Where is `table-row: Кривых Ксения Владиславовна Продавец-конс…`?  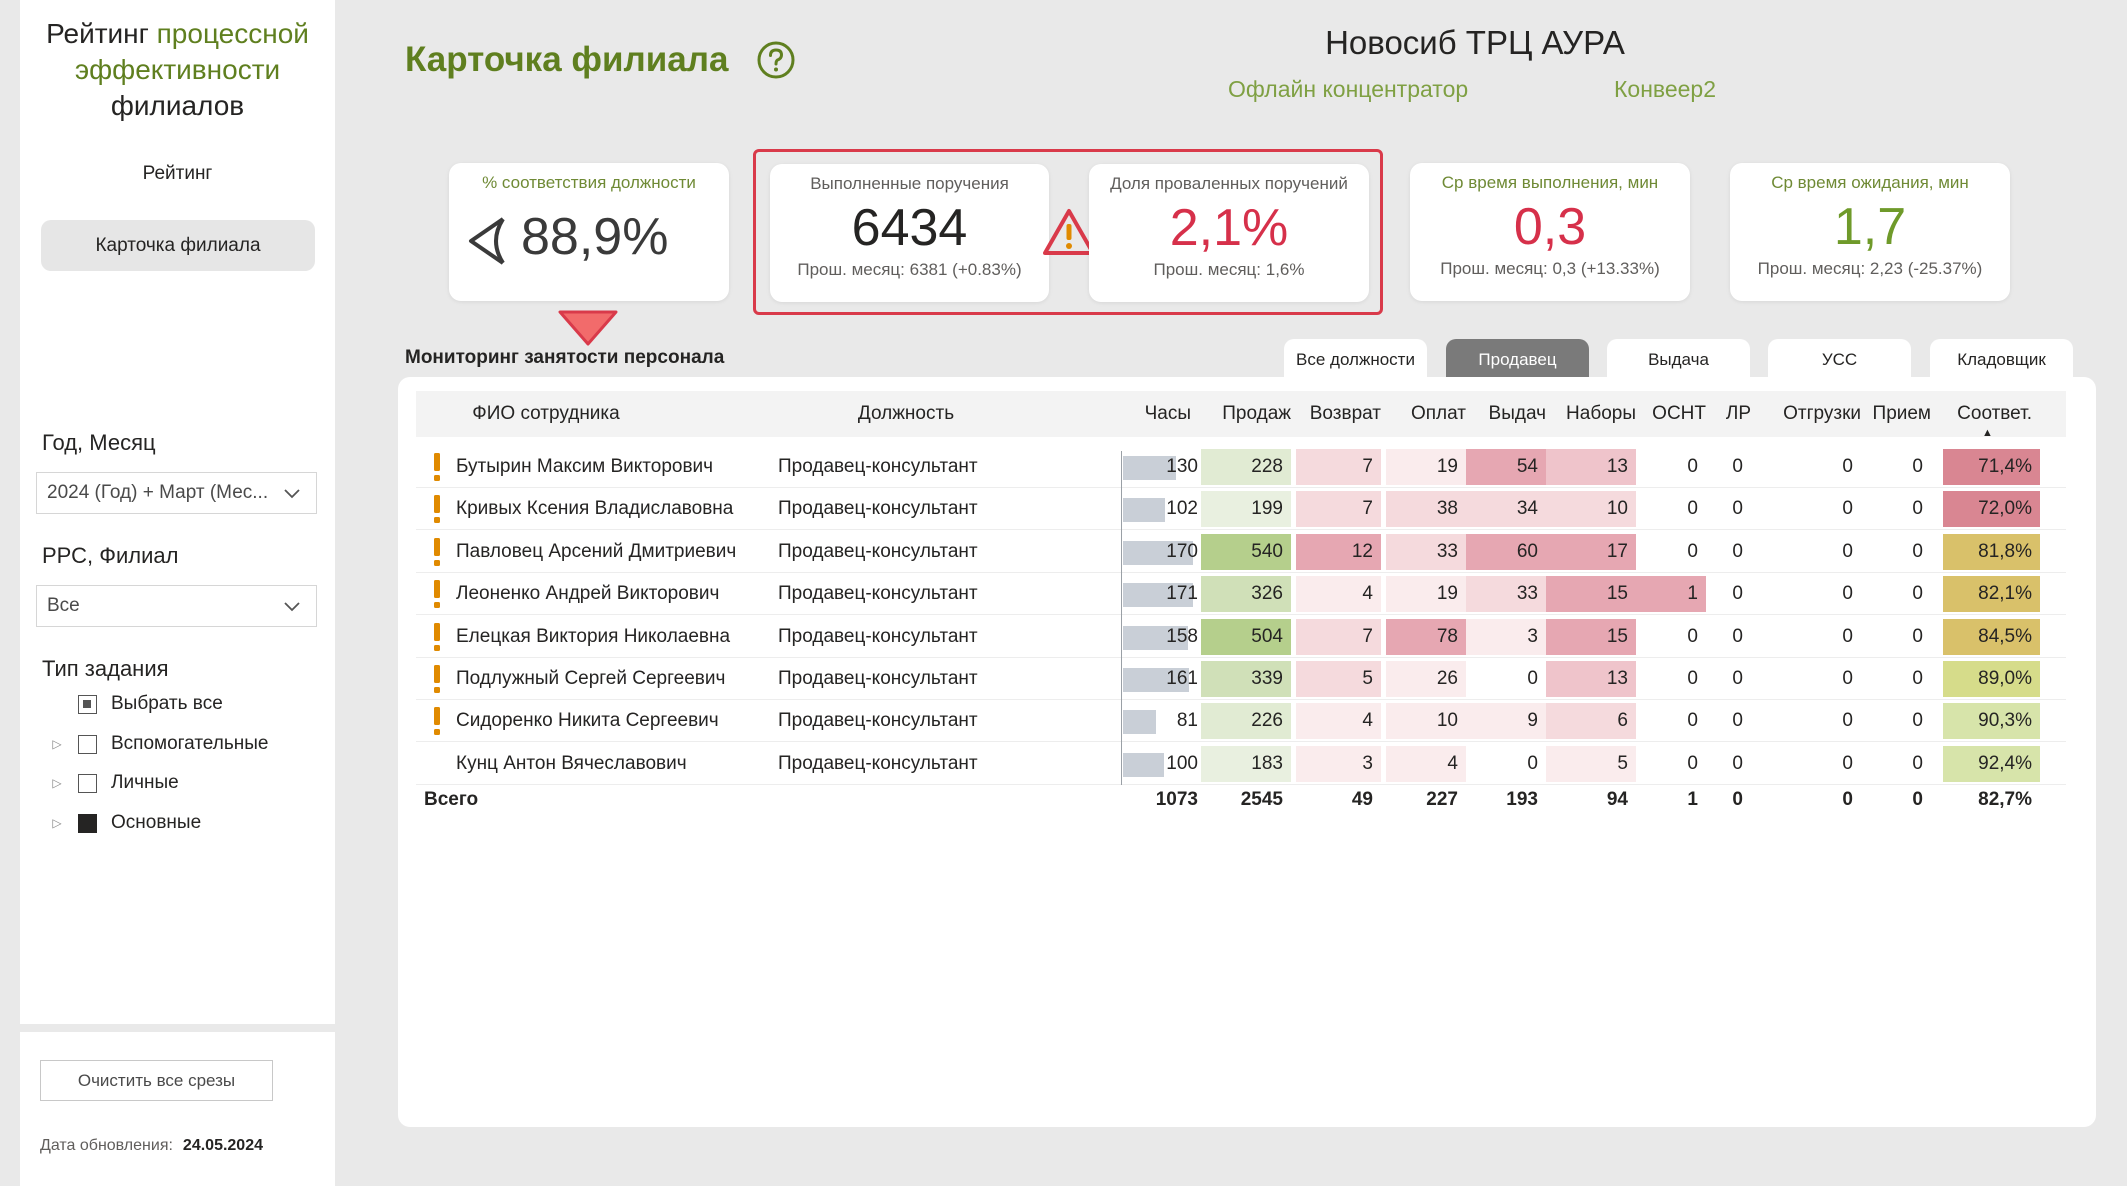
table-row: Кривых Ксения Владиславовна Продавец-конс… is located at coordinates (1241, 512).